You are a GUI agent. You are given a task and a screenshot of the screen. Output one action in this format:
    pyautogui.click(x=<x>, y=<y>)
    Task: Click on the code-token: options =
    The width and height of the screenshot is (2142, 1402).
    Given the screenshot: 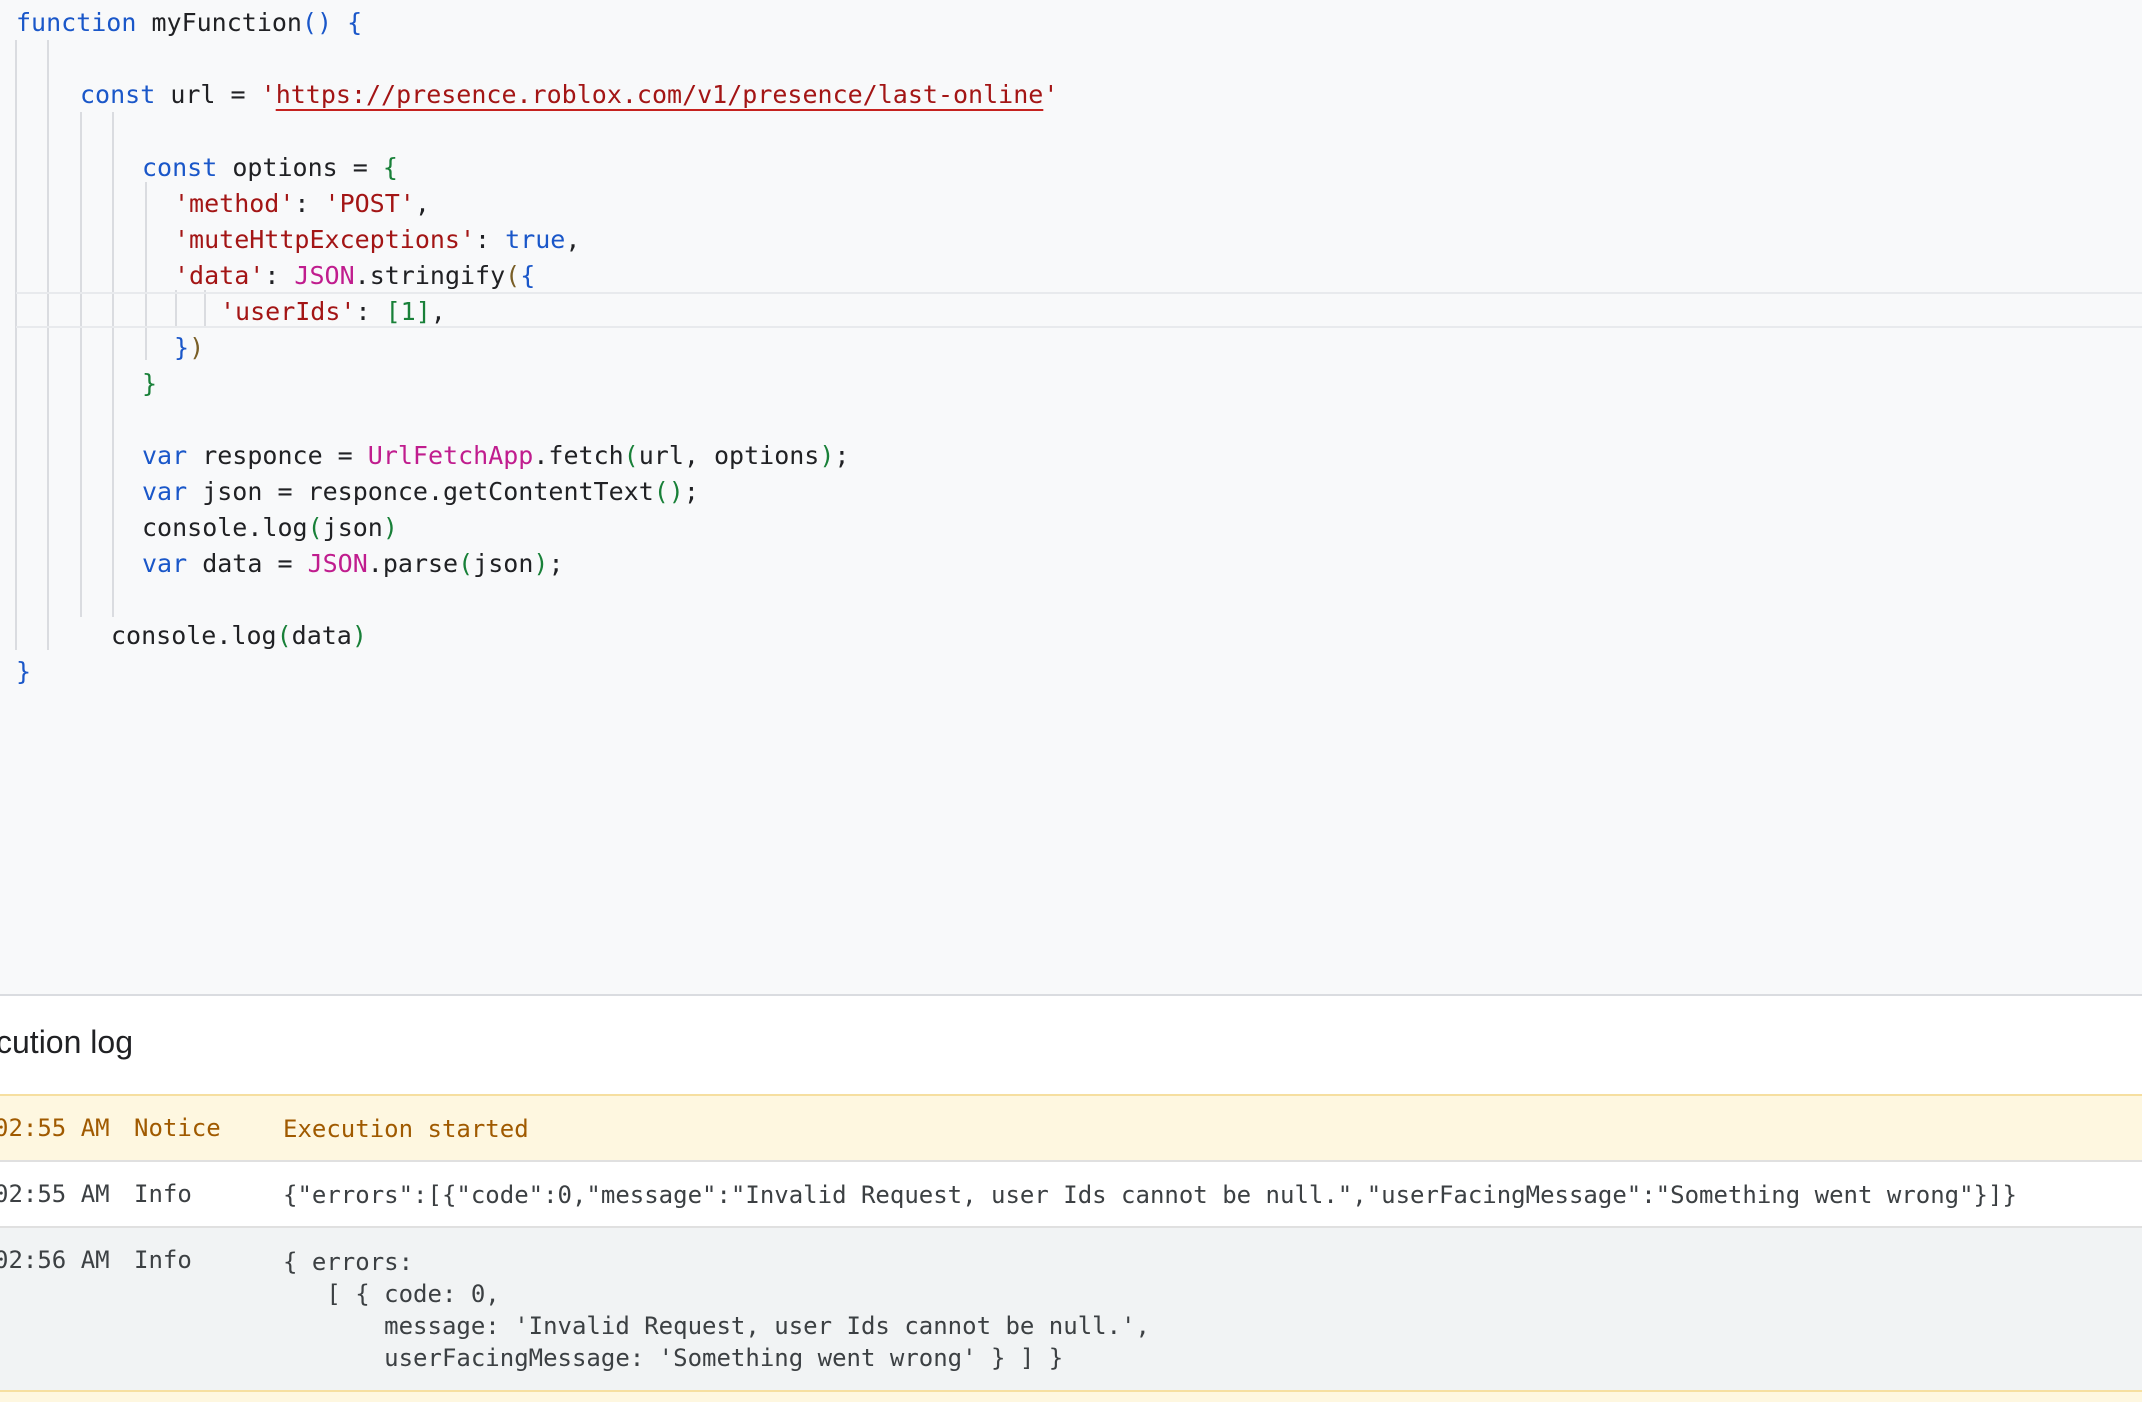 What is the action you would take?
    pyautogui.click(x=300, y=167)
    